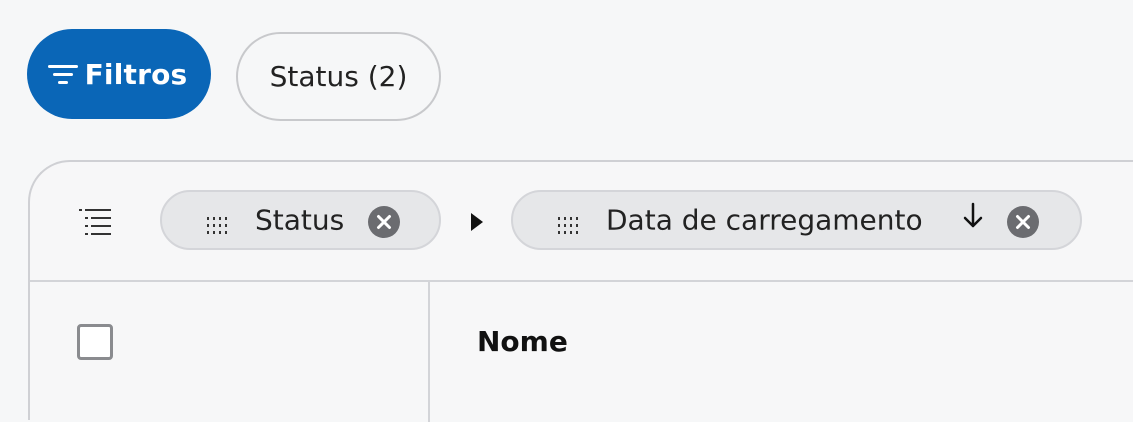 Image resolution: width=1133 pixels, height=422 pixels. Describe the element at coordinates (973, 216) in the screenshot. I see `arrow-down-icon` at that location.